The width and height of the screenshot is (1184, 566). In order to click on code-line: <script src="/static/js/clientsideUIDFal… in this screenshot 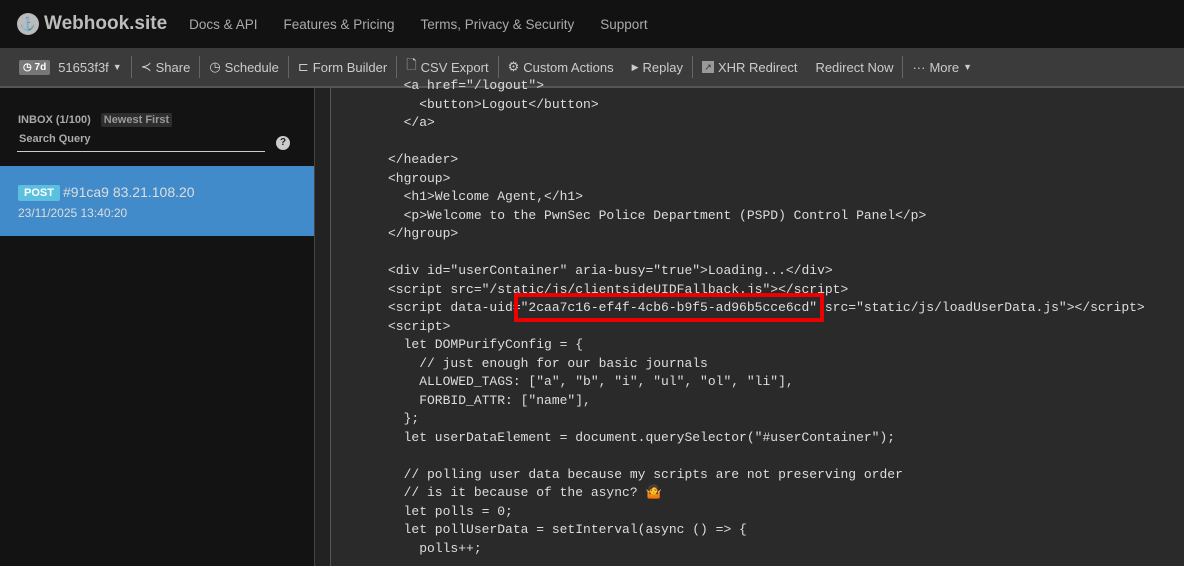, I will do `click(618, 289)`.